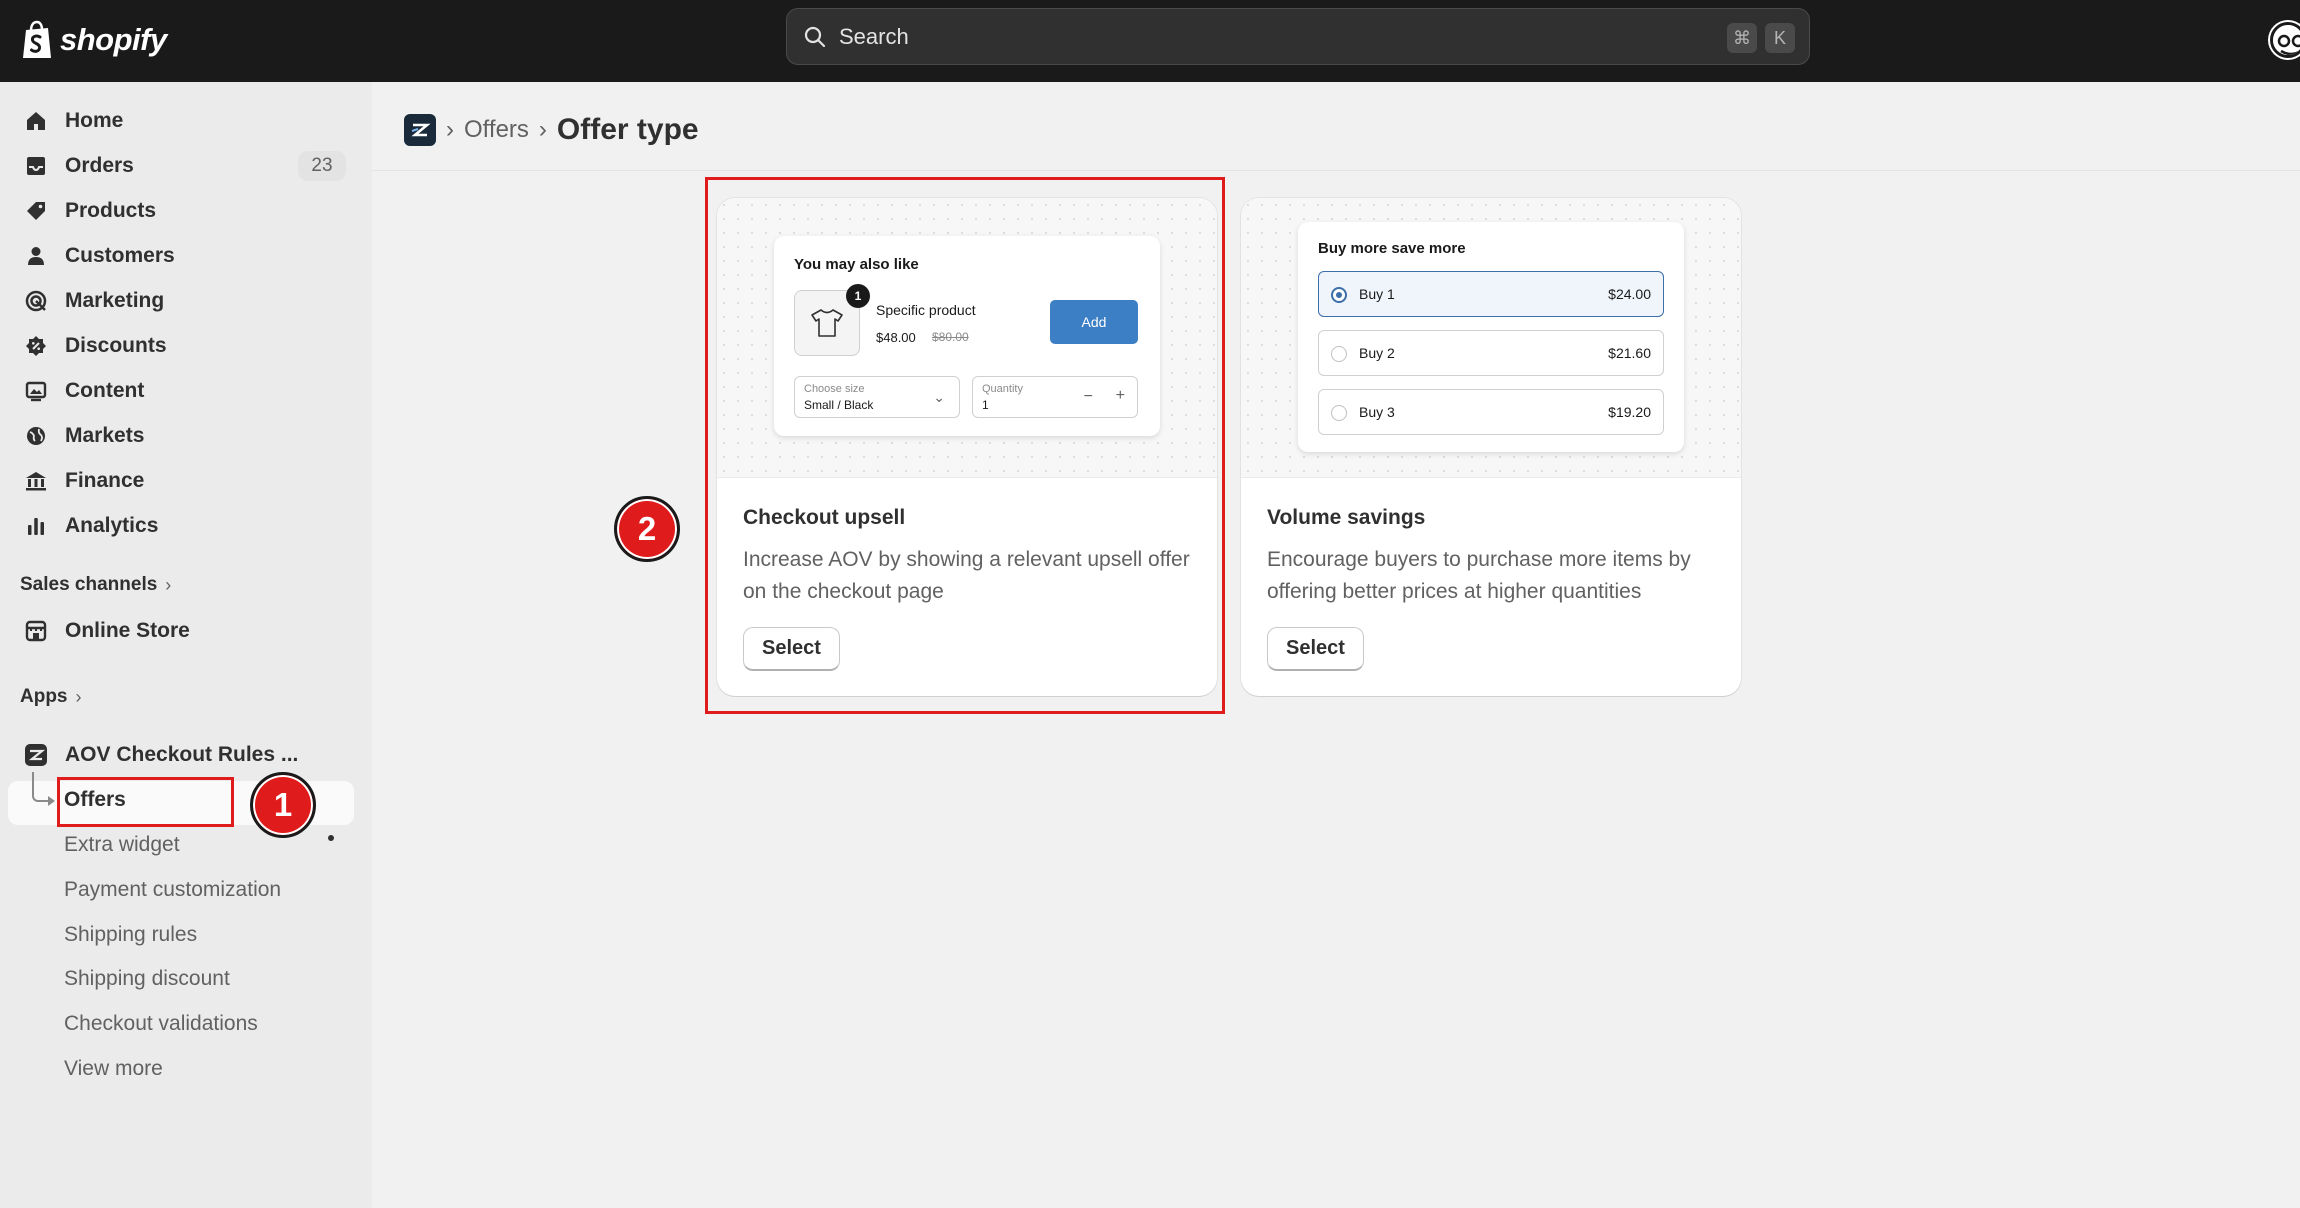  What do you see at coordinates (37, 39) in the screenshot?
I see `shopify-bag-icon` at bounding box center [37, 39].